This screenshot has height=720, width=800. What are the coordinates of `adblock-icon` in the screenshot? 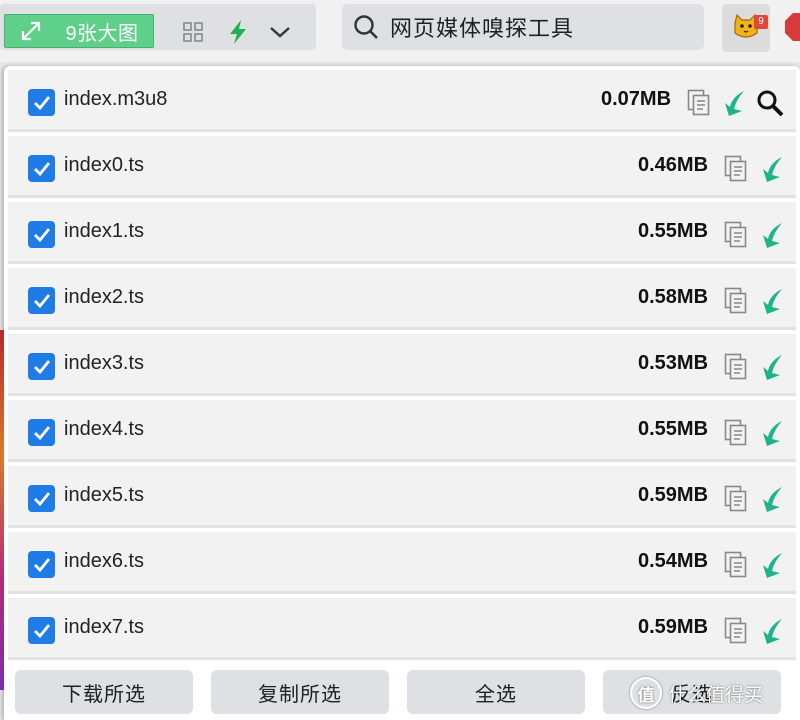 It's located at (792, 27).